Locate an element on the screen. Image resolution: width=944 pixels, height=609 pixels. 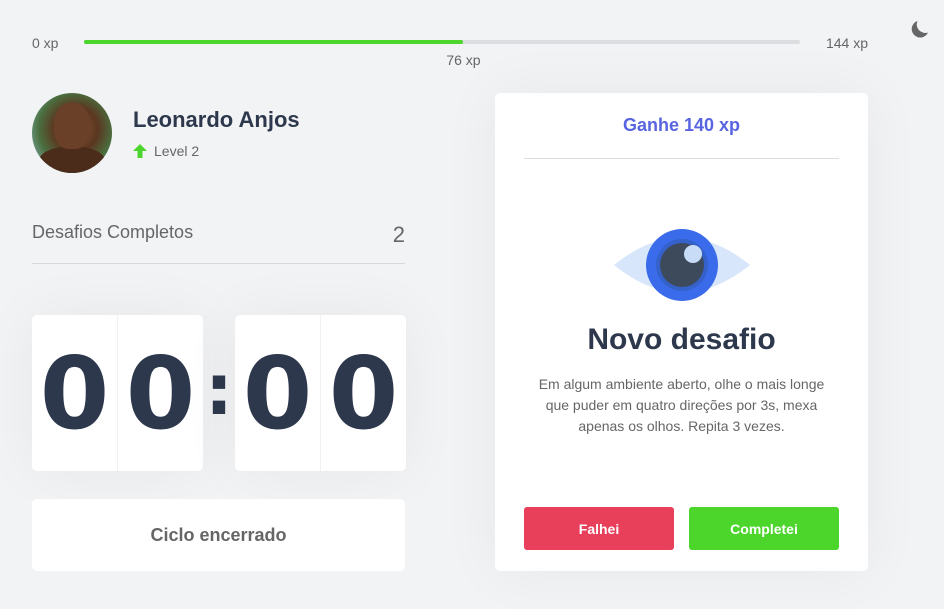
complete-button: Completei is located at coordinates (764, 528).